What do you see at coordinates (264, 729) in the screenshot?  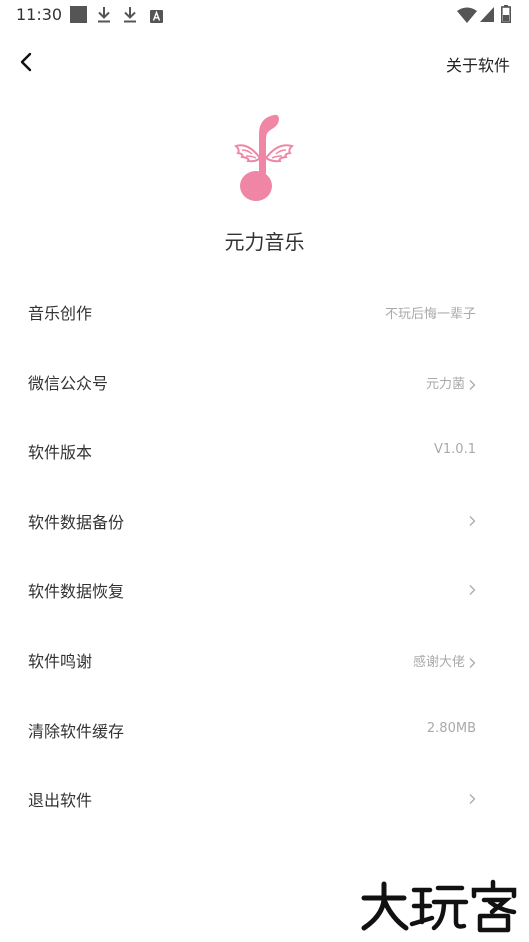 I see `settings-row-clear-cache: 清除软件缓存 2.80MB` at bounding box center [264, 729].